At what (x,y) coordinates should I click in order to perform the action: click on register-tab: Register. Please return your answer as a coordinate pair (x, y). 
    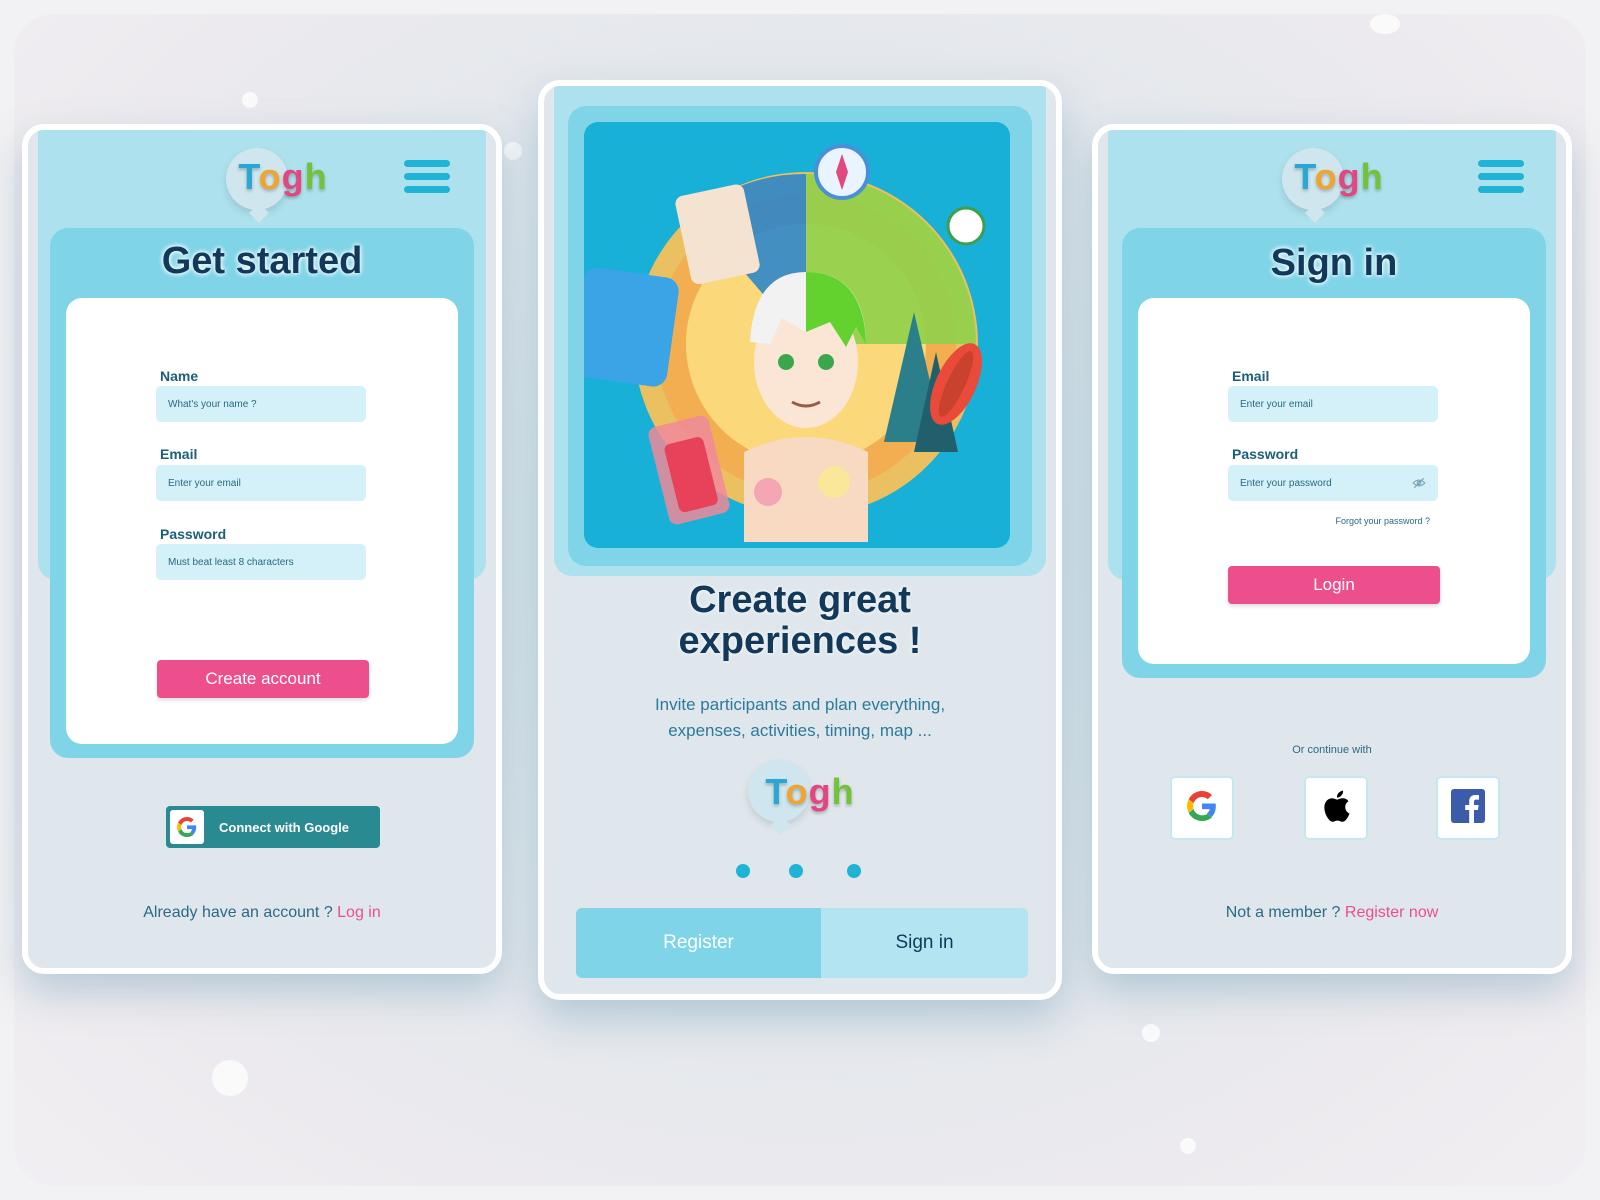
    Looking at the image, I should click on (698, 943).